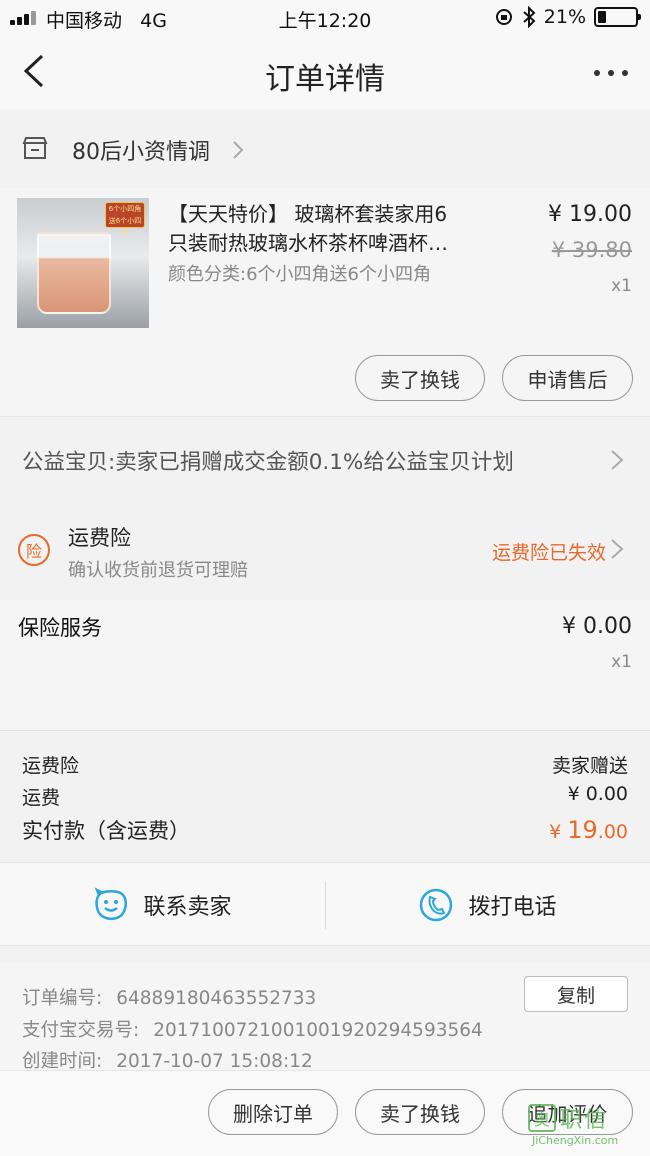  What do you see at coordinates (611, 73) in the screenshot?
I see `more-icon` at bounding box center [611, 73].